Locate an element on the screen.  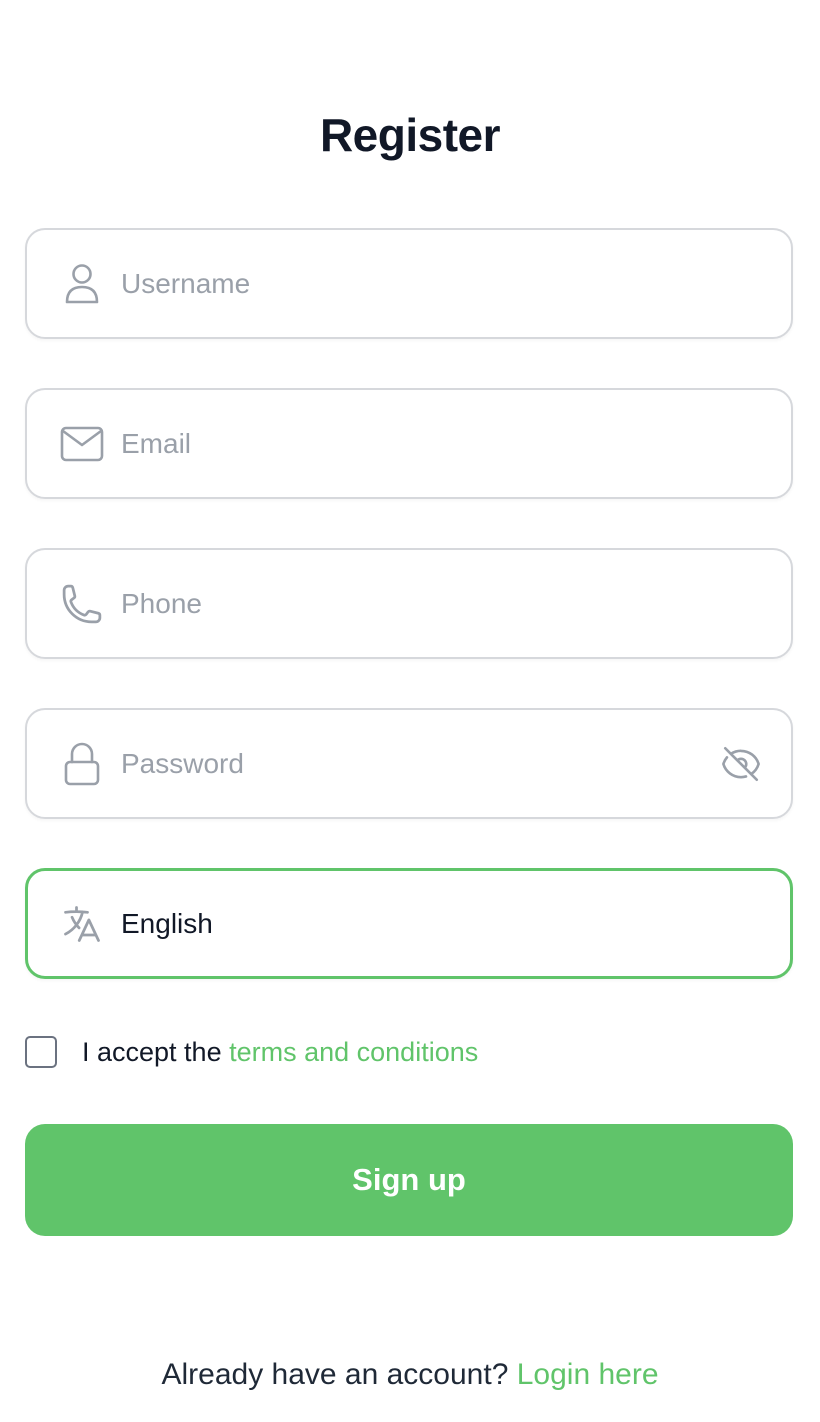
terms-row: I accept the terms and conditions is located at coordinates (251, 1052).